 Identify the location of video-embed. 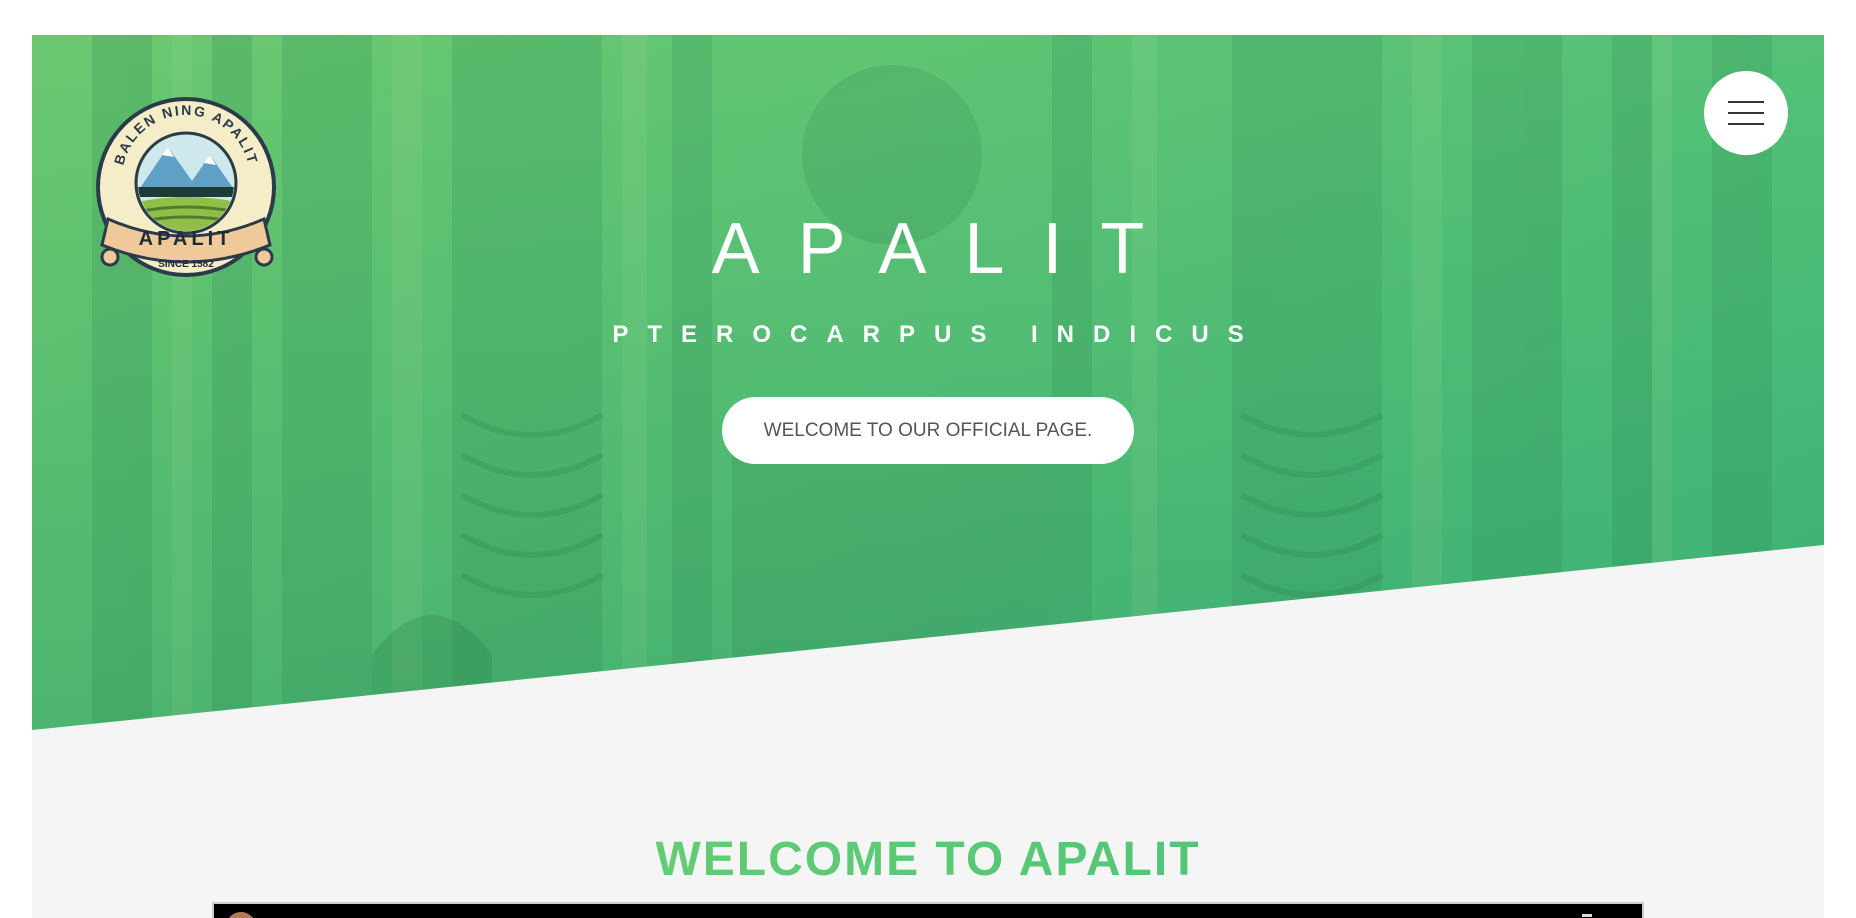
(928, 910).